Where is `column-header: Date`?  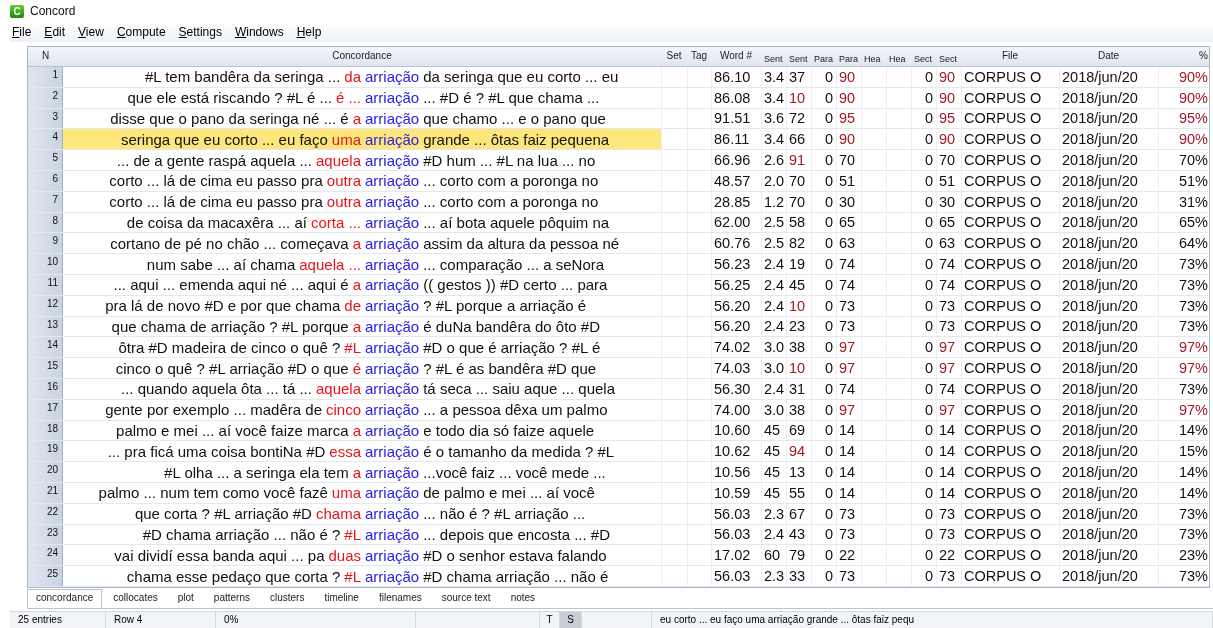
column-header: Date is located at coordinates (1108, 56).